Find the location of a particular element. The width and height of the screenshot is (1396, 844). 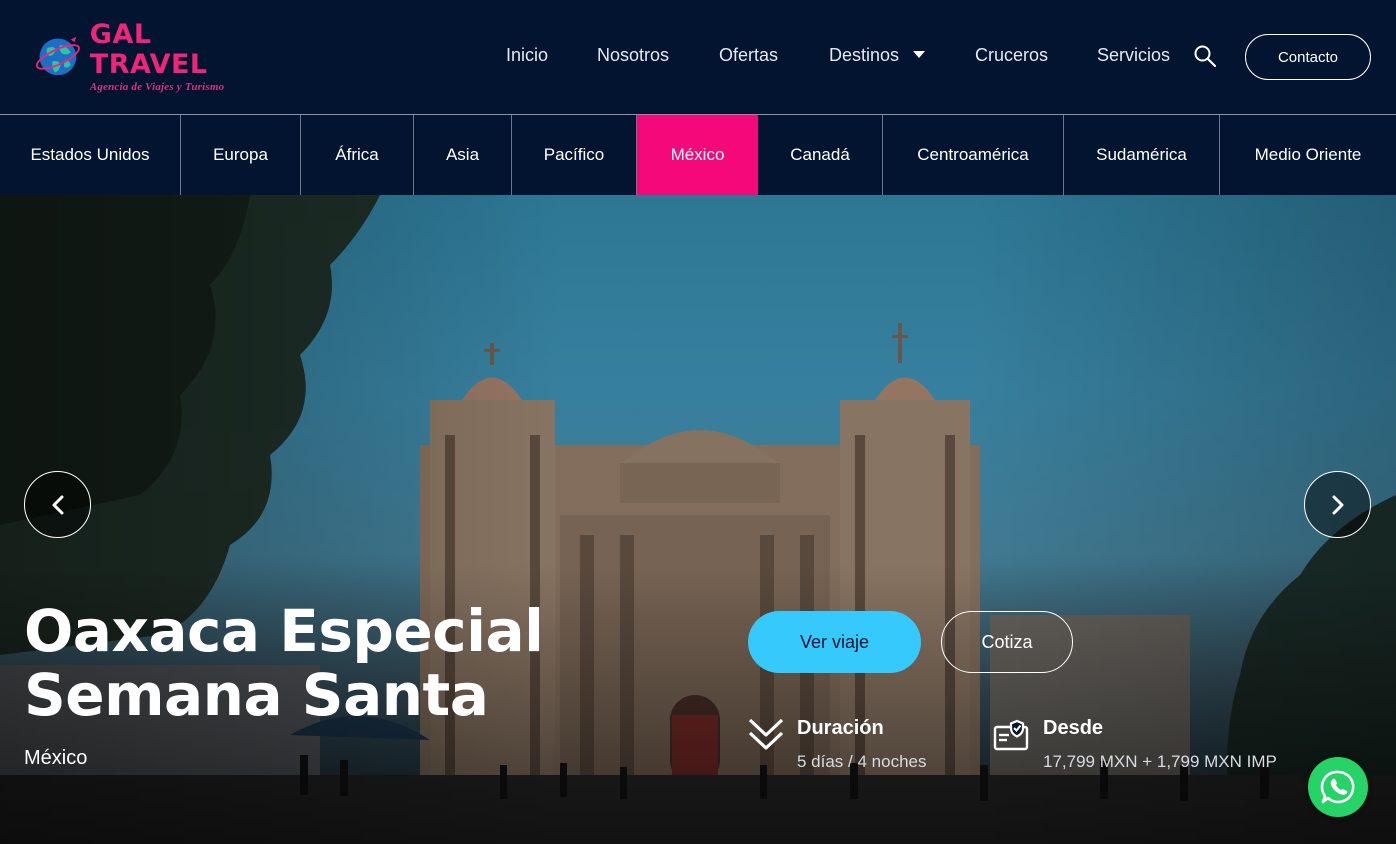

whatsapp-button is located at coordinates (1338, 787).